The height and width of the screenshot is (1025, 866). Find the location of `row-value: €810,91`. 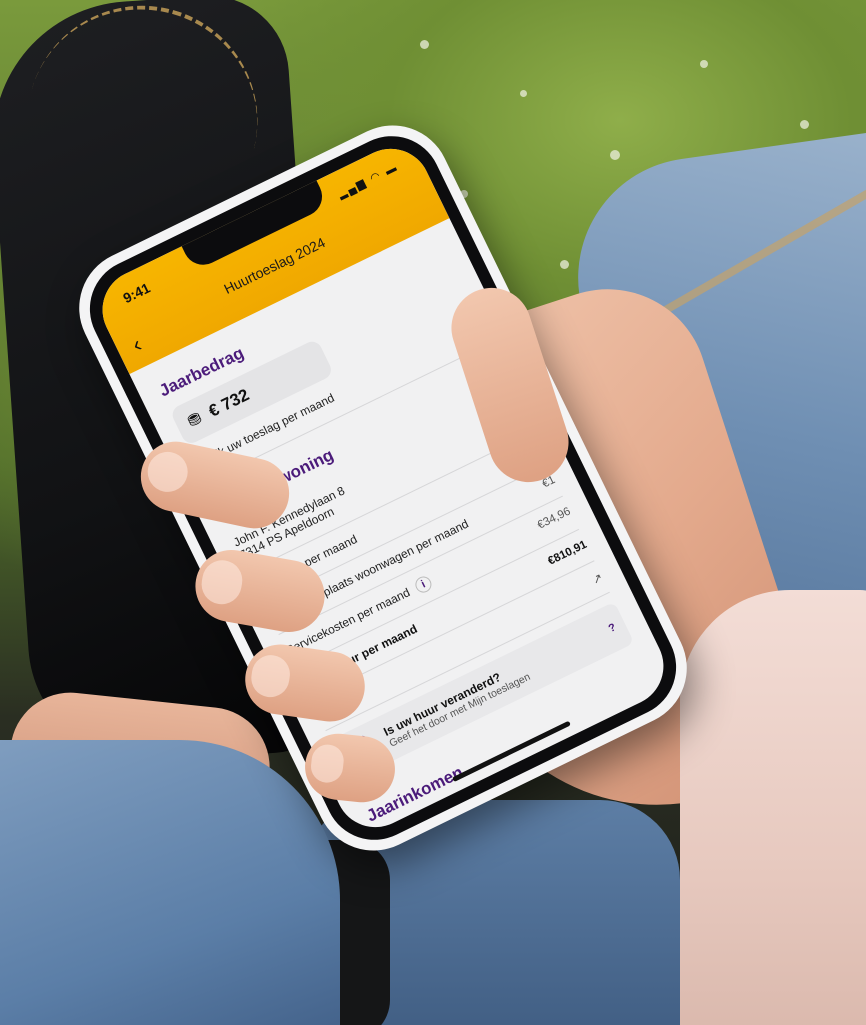

row-value: €810,91 is located at coordinates (567, 553).